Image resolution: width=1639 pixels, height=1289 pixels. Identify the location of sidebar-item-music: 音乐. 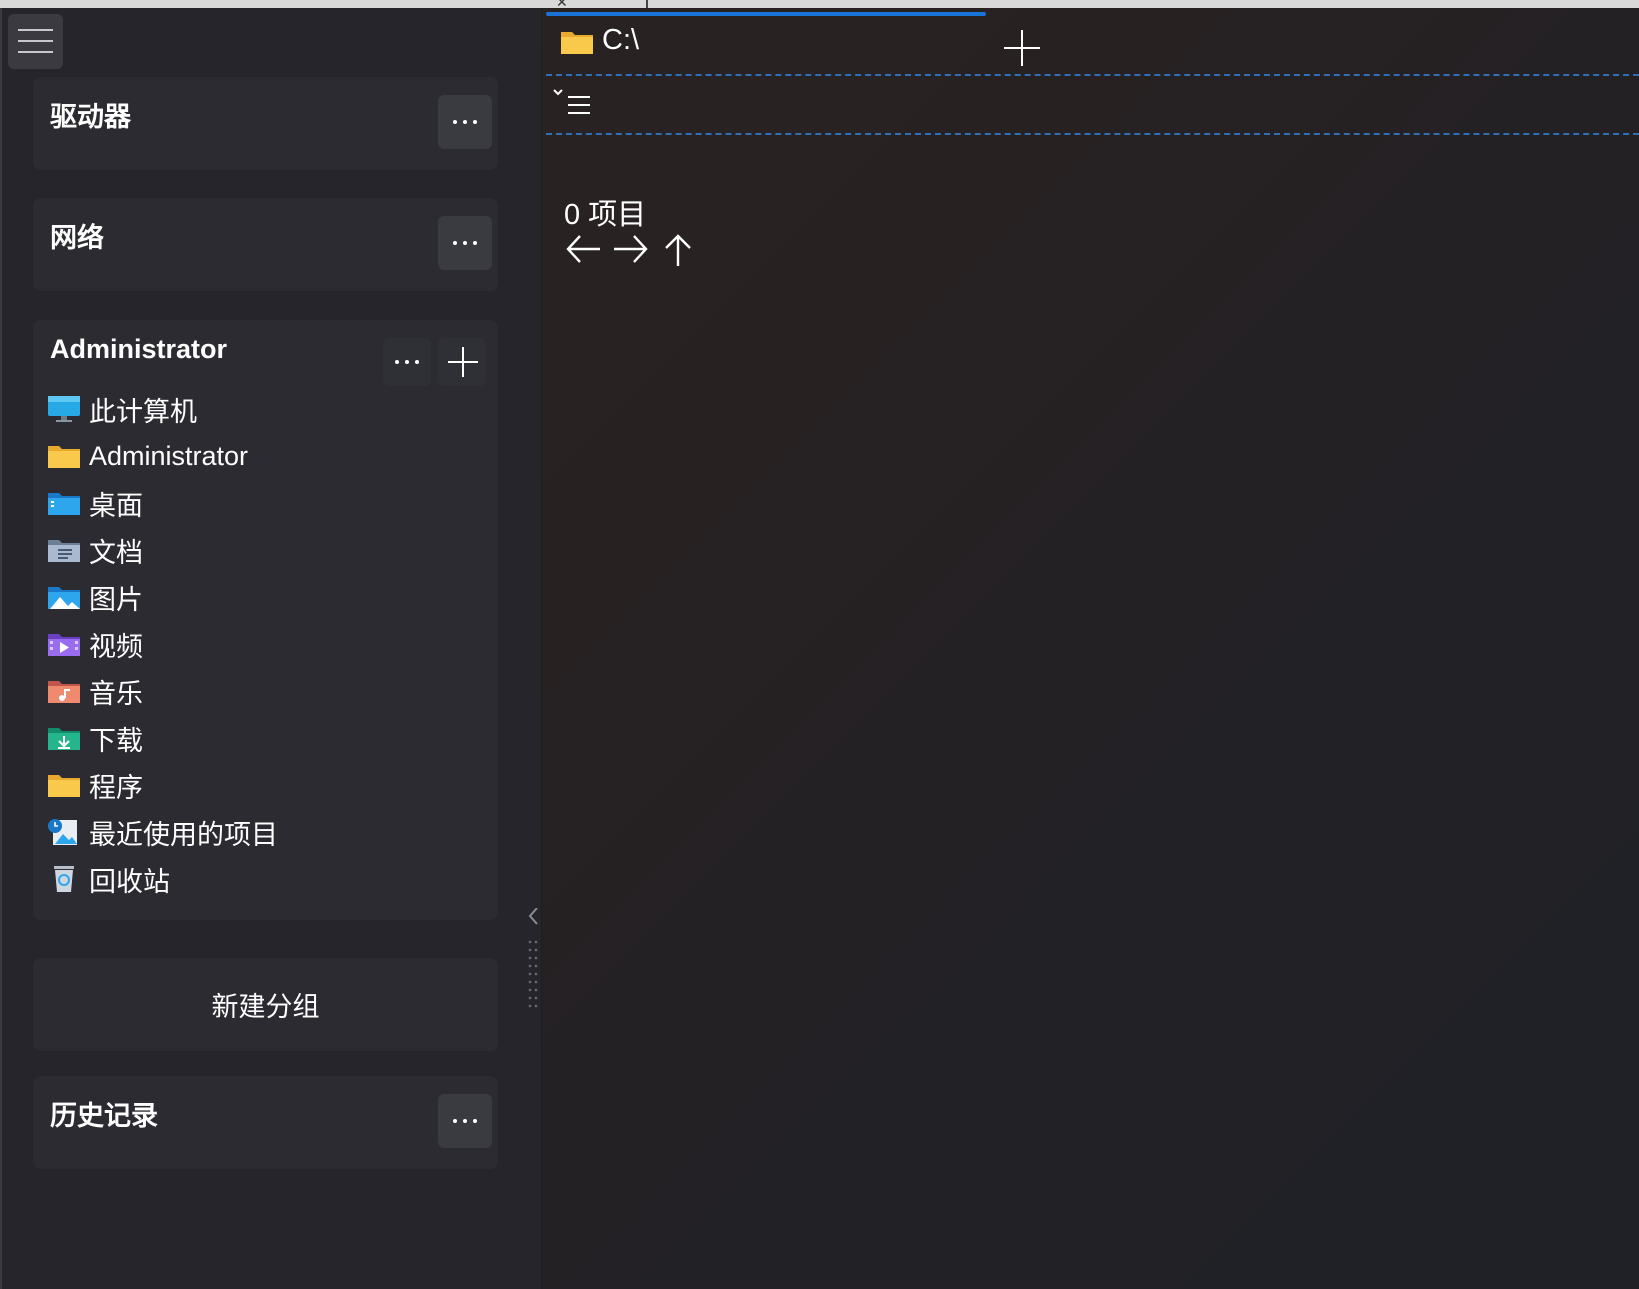
(262, 691).